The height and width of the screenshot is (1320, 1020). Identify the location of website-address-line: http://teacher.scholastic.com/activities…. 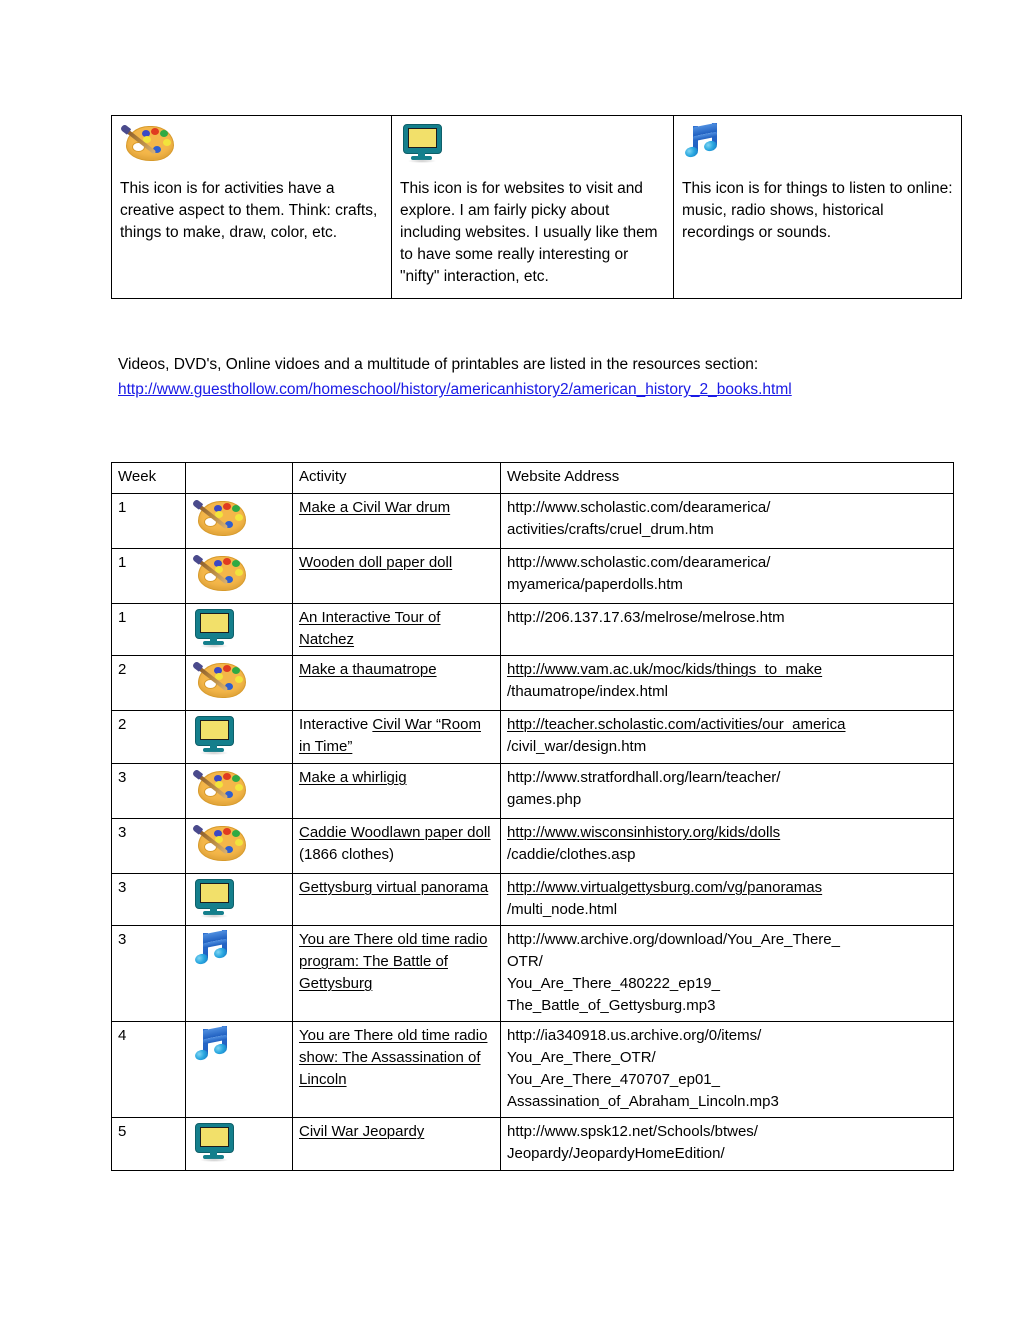
(727, 725).